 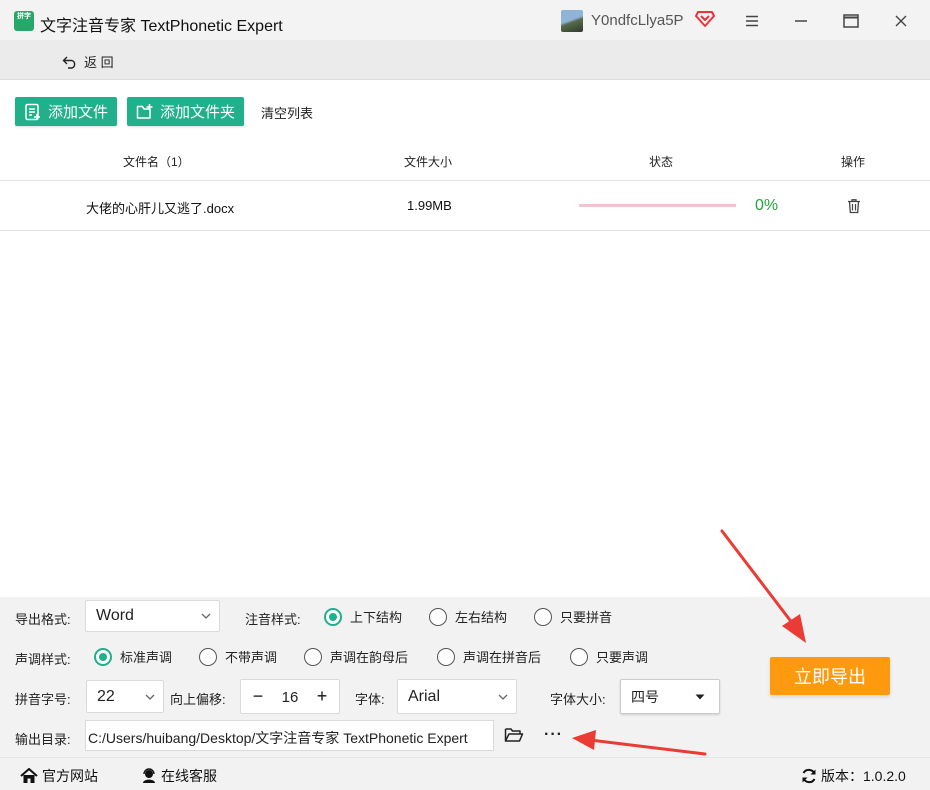 What do you see at coordinates (578, 699) in the screenshot?
I see `font-size-label: 字体大小:` at bounding box center [578, 699].